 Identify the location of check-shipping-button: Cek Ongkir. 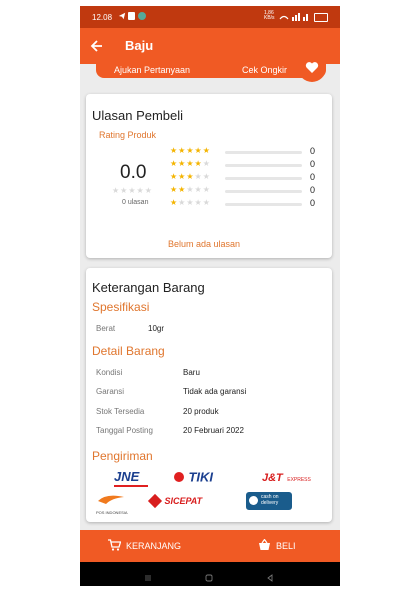
(264, 70).